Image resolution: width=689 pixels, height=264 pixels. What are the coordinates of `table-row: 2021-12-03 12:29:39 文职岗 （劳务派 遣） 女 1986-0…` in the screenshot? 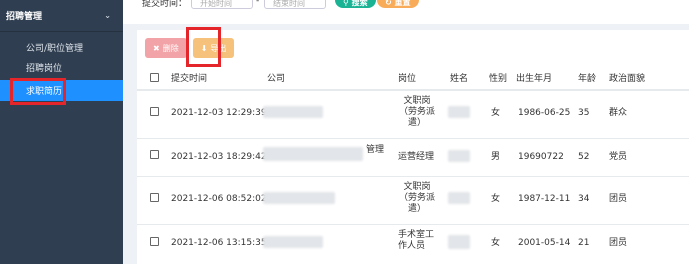 It's located at (413, 114).